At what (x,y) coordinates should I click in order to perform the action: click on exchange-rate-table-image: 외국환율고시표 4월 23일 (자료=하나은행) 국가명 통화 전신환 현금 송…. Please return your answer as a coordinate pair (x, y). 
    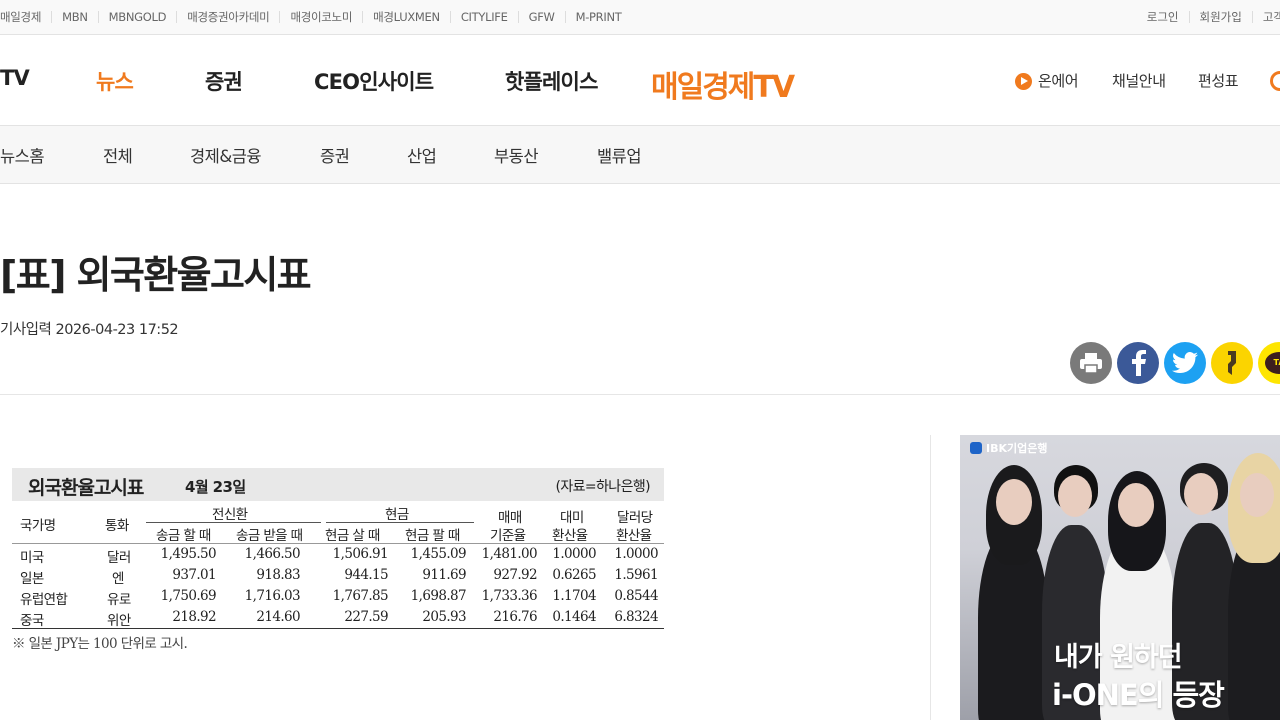
    Looking at the image, I should click on (338, 561).